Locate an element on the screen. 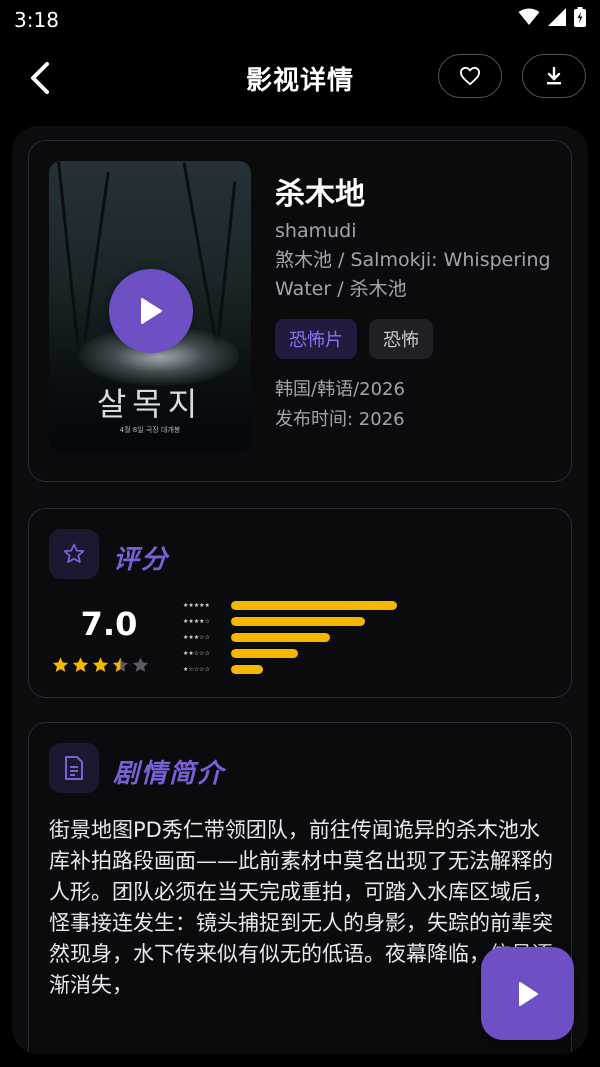 The image size is (600, 1067). genre-tags: 恐怖片 恐怖 is located at coordinates (354, 339).